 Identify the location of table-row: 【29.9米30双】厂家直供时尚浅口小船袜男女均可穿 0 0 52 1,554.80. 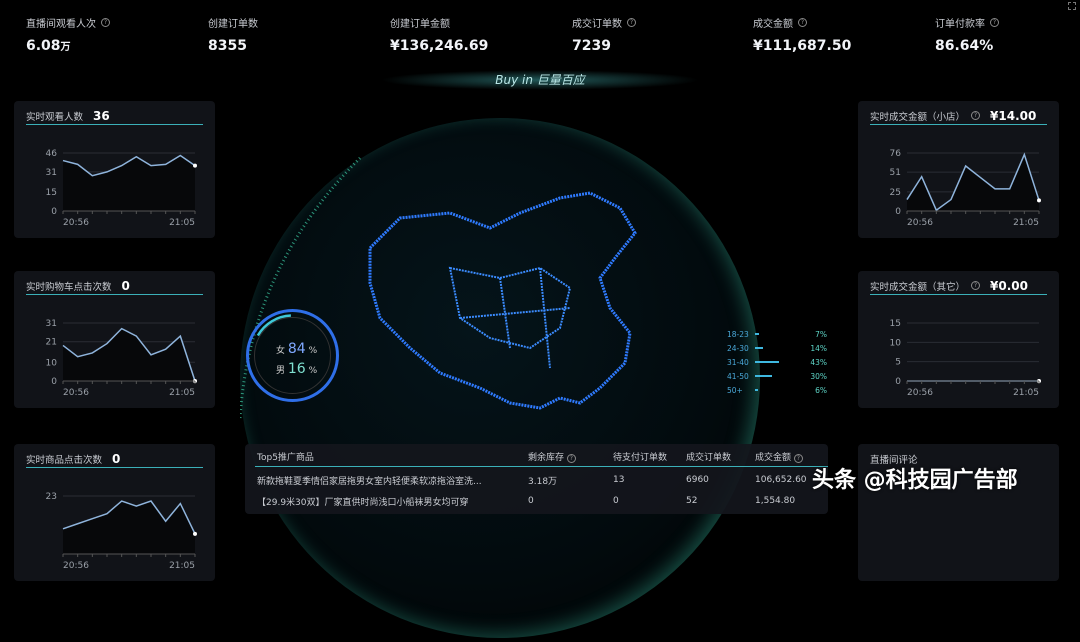
(536, 501).